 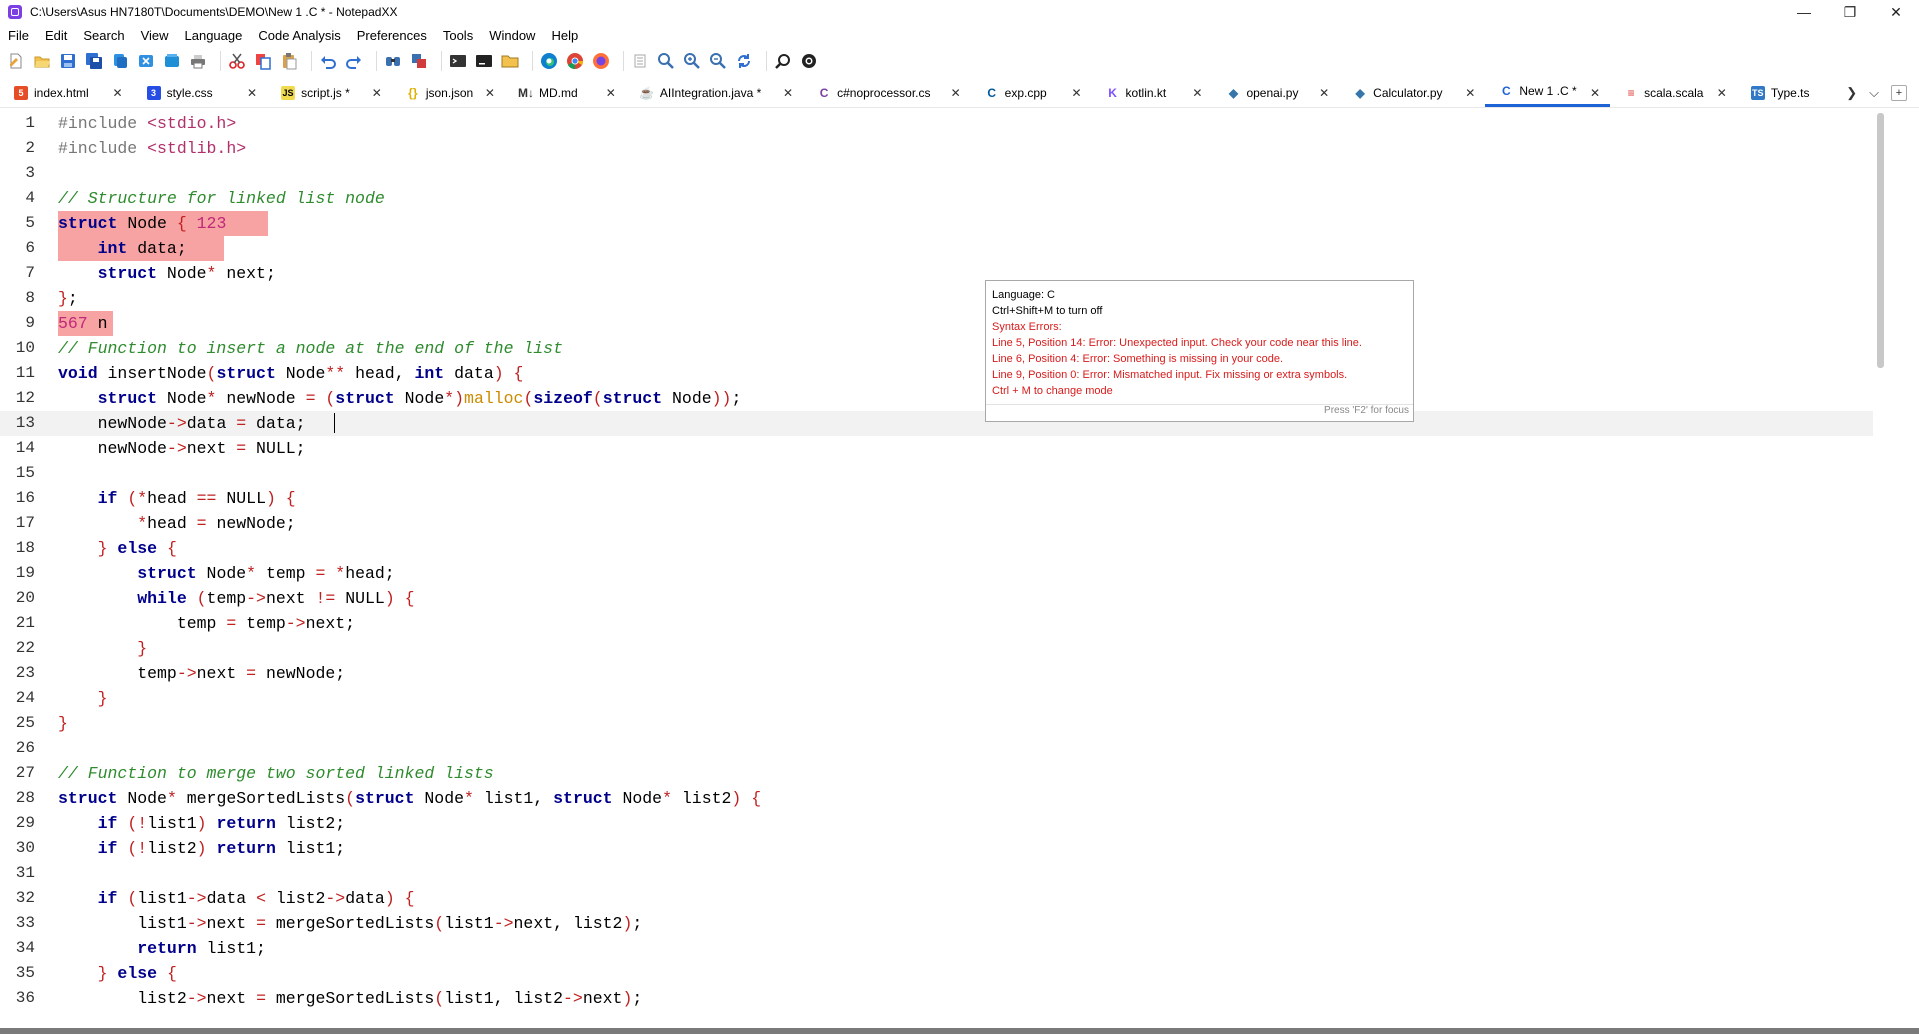 What do you see at coordinates (936, 598) in the screenshot?
I see `code-line: 20 while (temp->next != NULL) {` at bounding box center [936, 598].